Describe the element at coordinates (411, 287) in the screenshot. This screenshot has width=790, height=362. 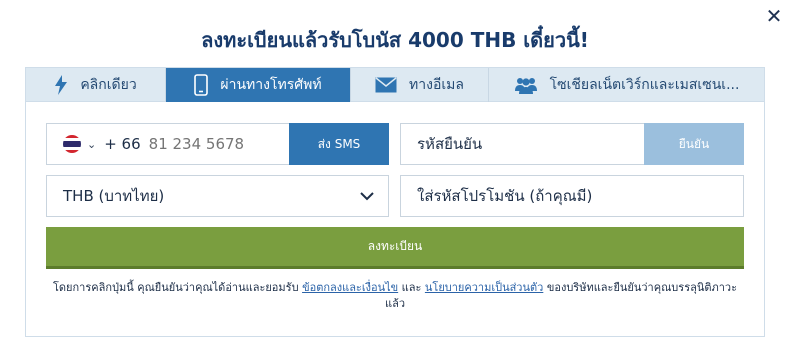
I see `terms-middle: และ` at that location.